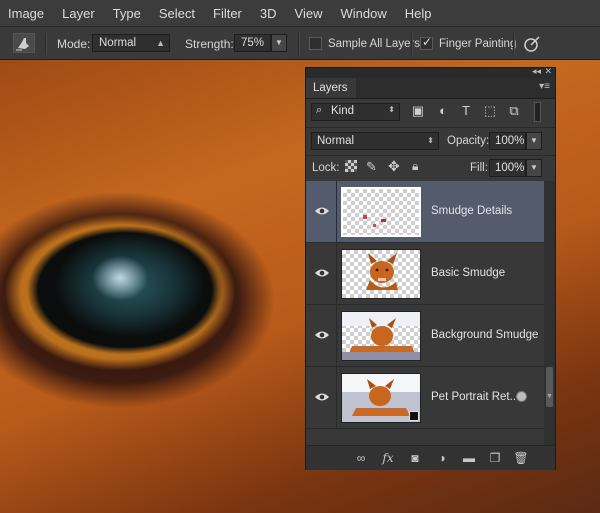  Describe the element at coordinates (361, 458) in the screenshot. I see `link-layers-icon: ∞` at that location.